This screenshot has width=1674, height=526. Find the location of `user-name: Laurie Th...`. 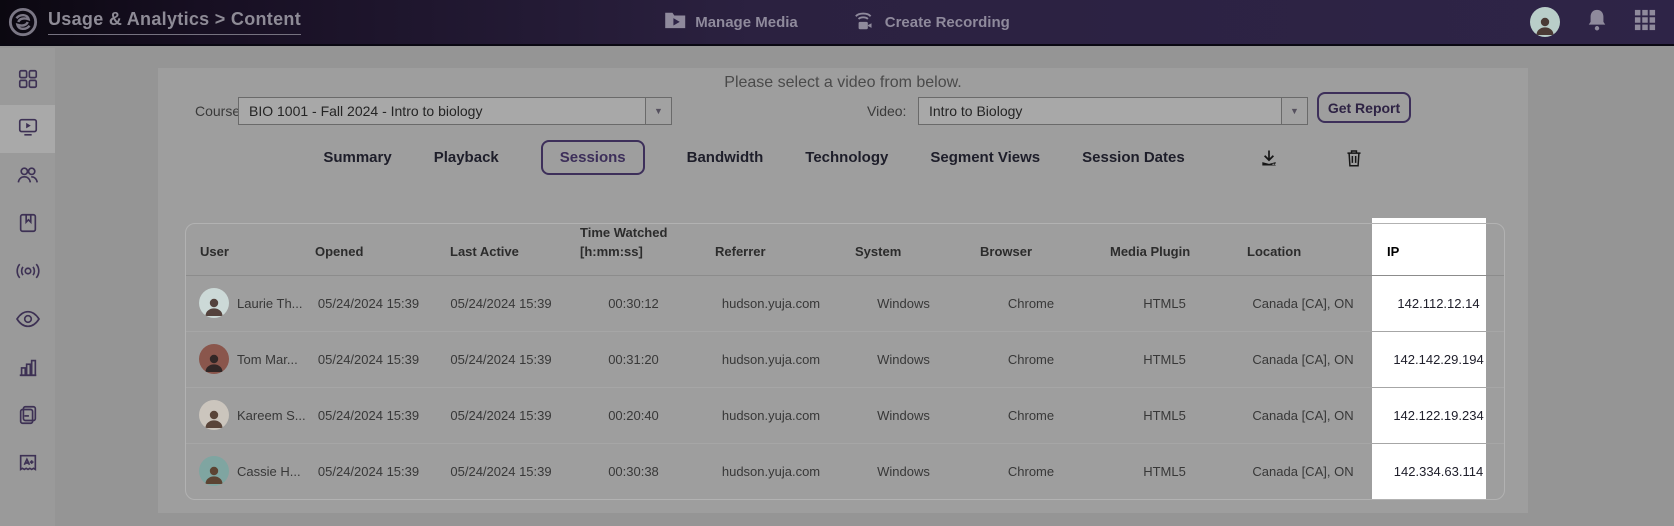

user-name: Laurie Th... is located at coordinates (270, 303).